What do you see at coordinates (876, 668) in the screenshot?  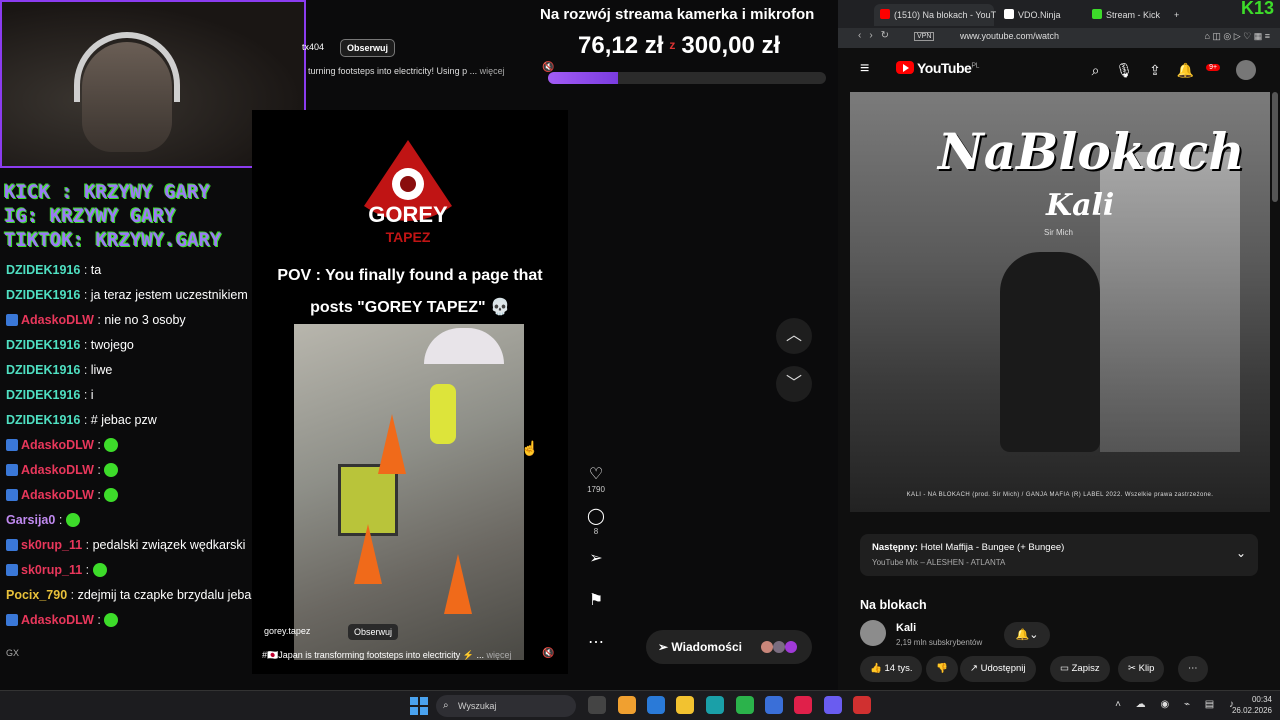 I see `thumbs-up-icon: 👍` at bounding box center [876, 668].